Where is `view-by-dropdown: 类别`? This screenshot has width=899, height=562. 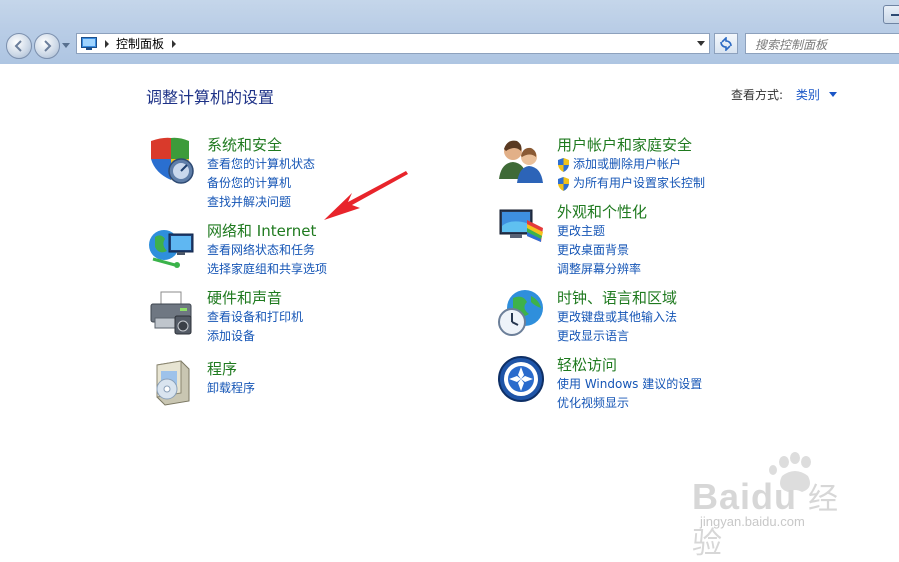 view-by-dropdown: 类别 is located at coordinates (808, 95).